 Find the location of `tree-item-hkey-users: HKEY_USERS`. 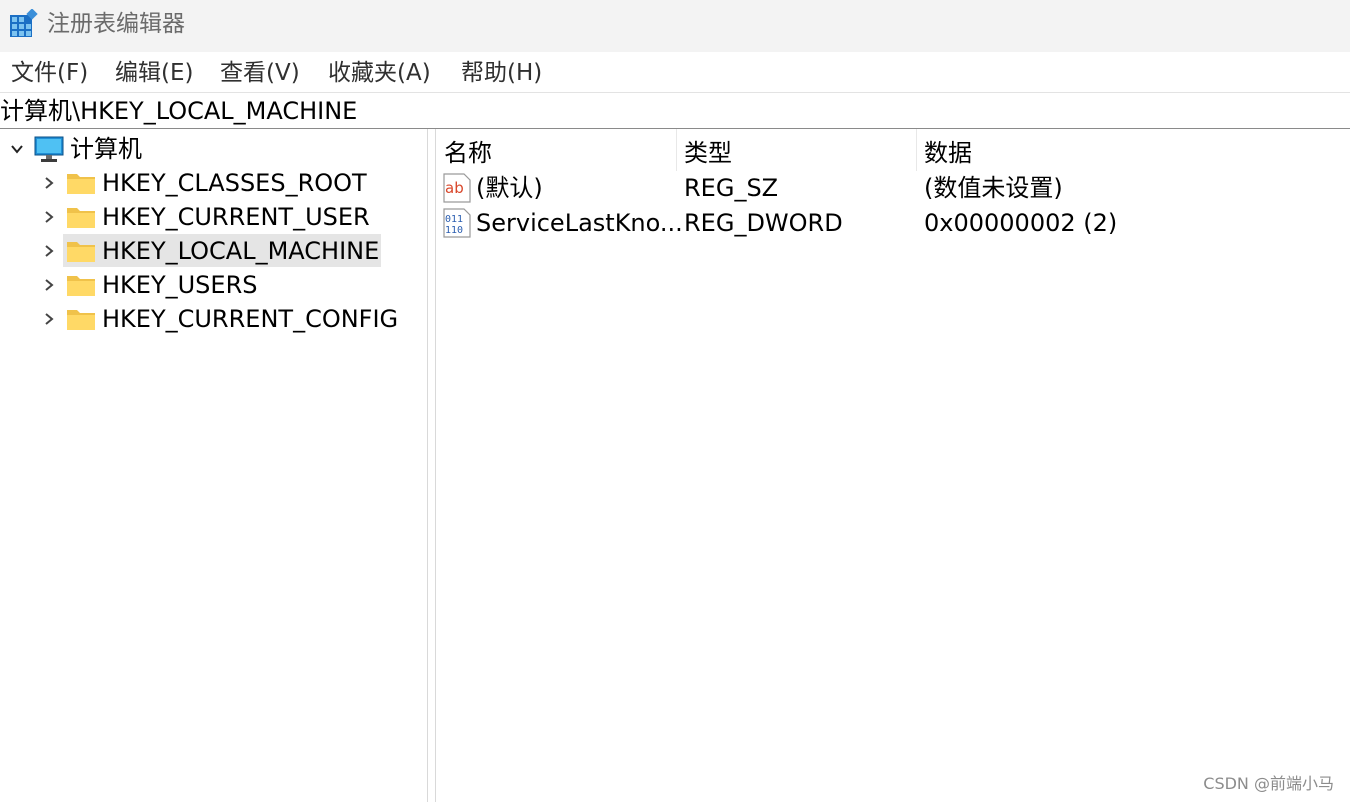

tree-item-hkey-users: HKEY_USERS is located at coordinates (213, 285).